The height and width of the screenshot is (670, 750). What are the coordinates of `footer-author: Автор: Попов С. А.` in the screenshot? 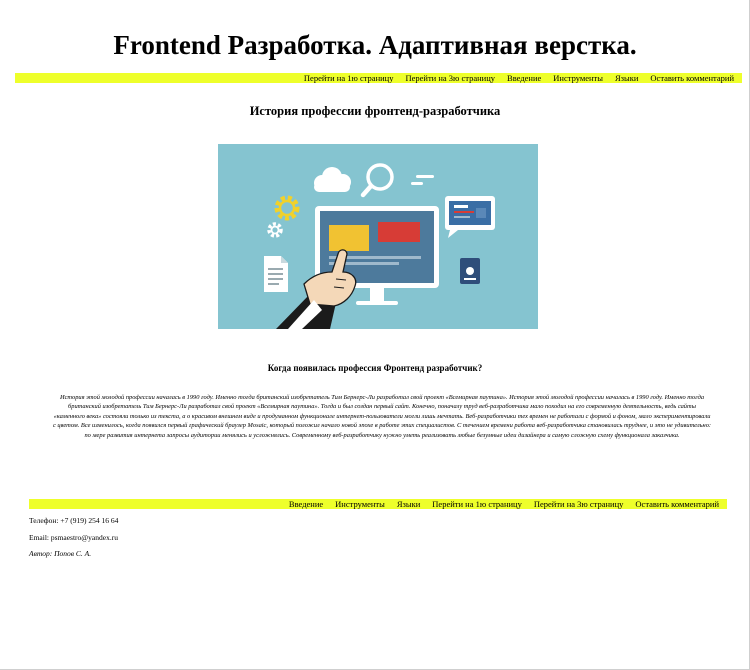 It's located at (60, 553).